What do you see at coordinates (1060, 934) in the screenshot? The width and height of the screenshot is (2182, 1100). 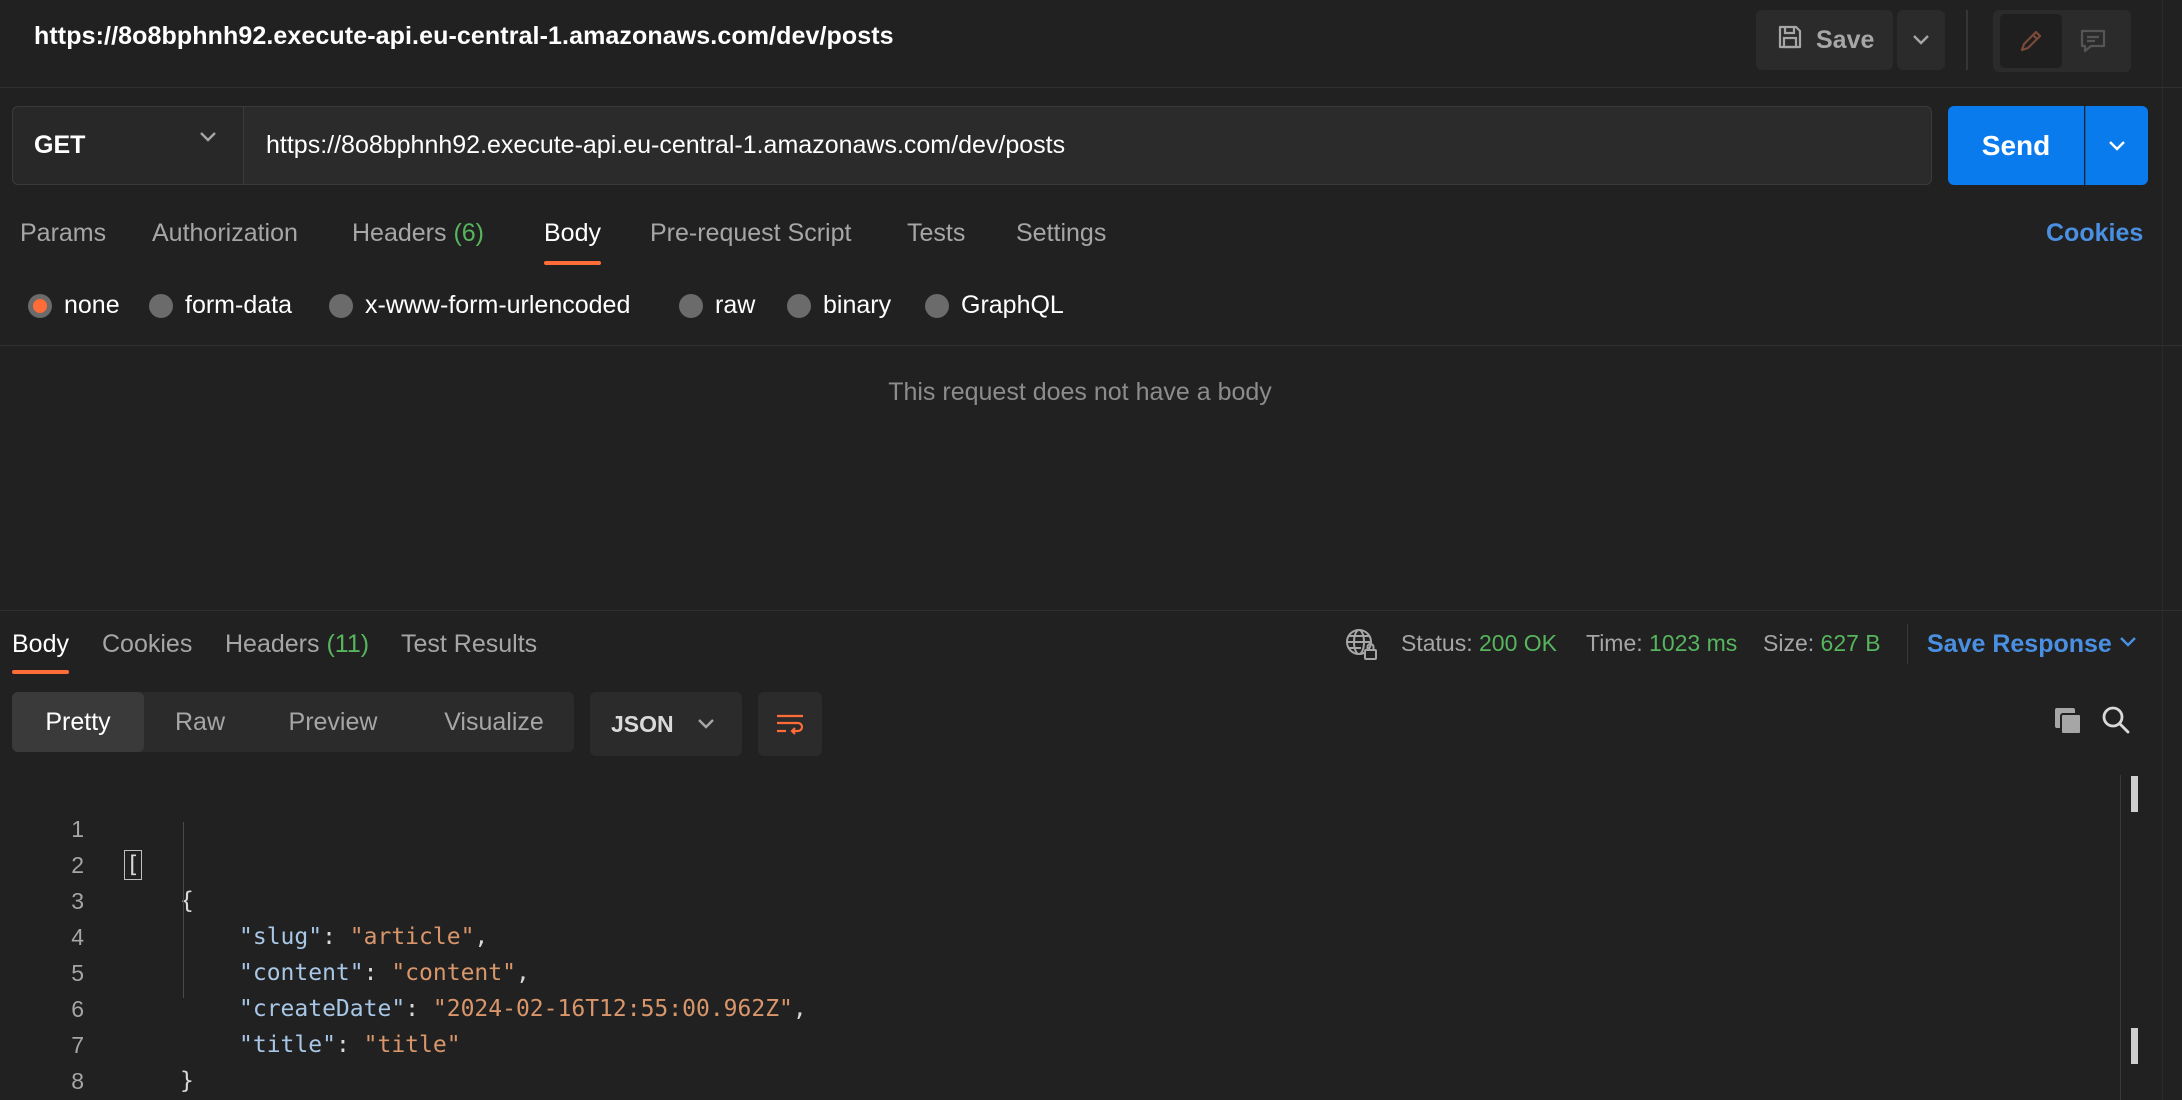 I see `code-line: 4 "content": "content",` at bounding box center [1060, 934].